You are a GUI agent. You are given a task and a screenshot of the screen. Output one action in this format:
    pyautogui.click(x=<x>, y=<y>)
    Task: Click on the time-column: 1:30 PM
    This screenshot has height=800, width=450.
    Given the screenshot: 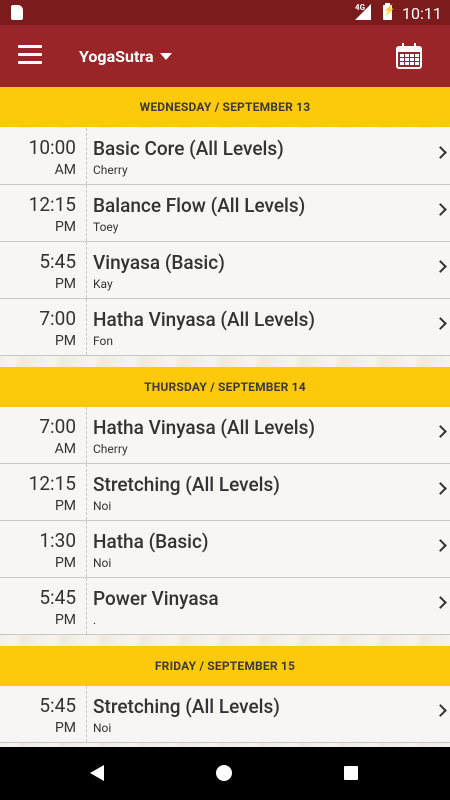 What is the action you would take?
    pyautogui.click(x=43, y=549)
    